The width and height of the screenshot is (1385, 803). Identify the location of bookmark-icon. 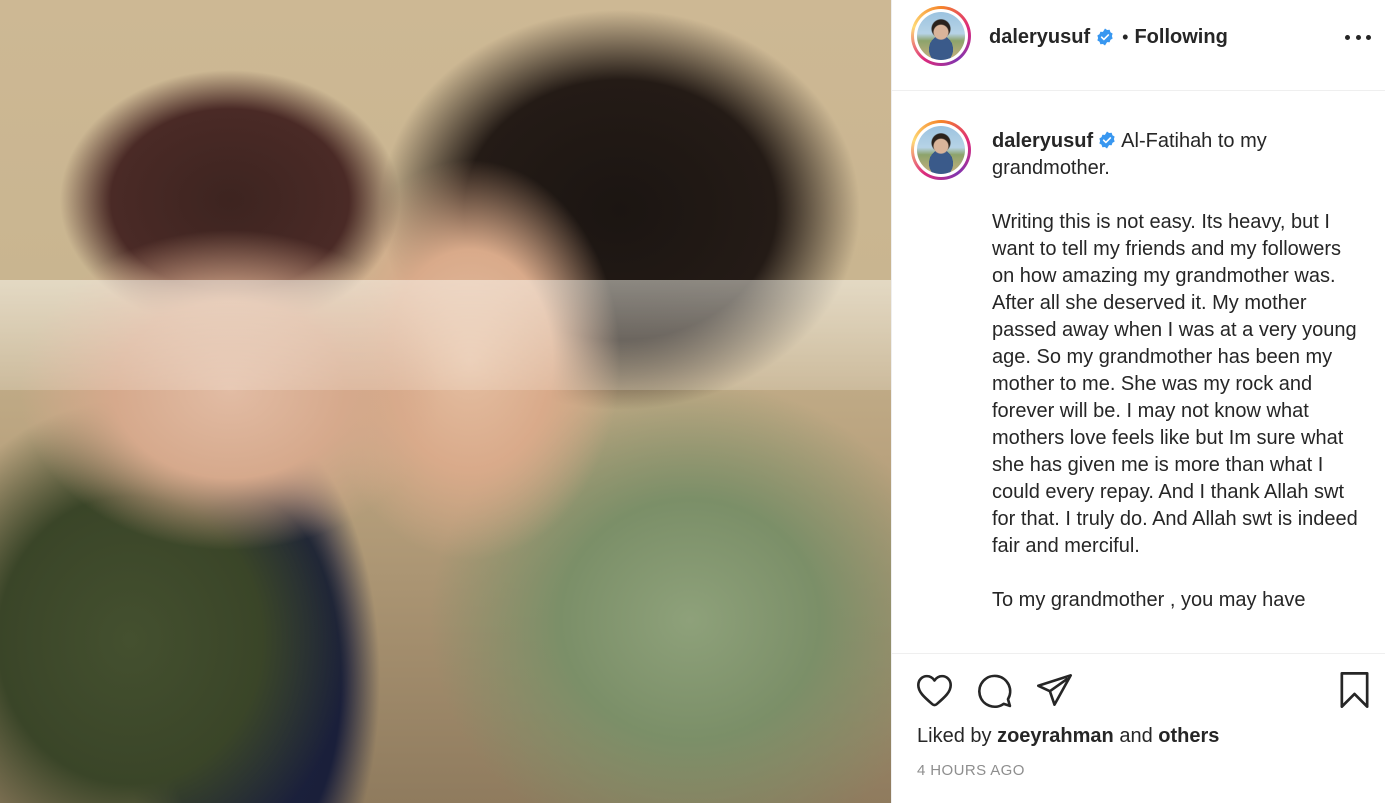
(1354, 690).